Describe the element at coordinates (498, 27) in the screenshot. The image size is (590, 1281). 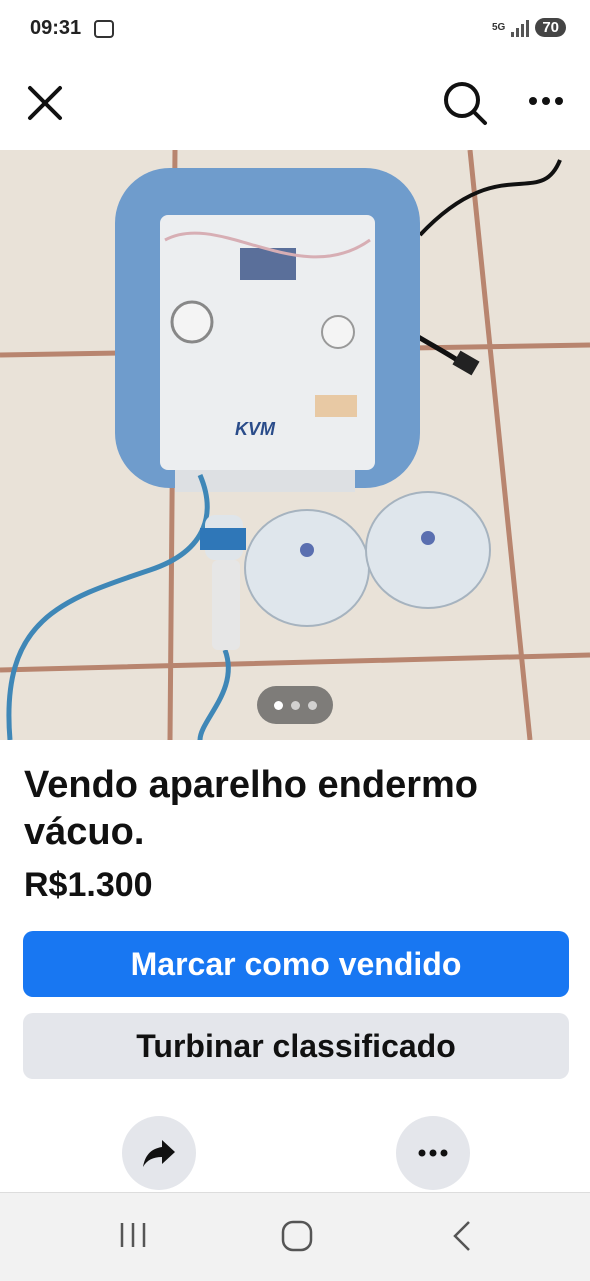
I see `network-indicator: 5G` at that location.